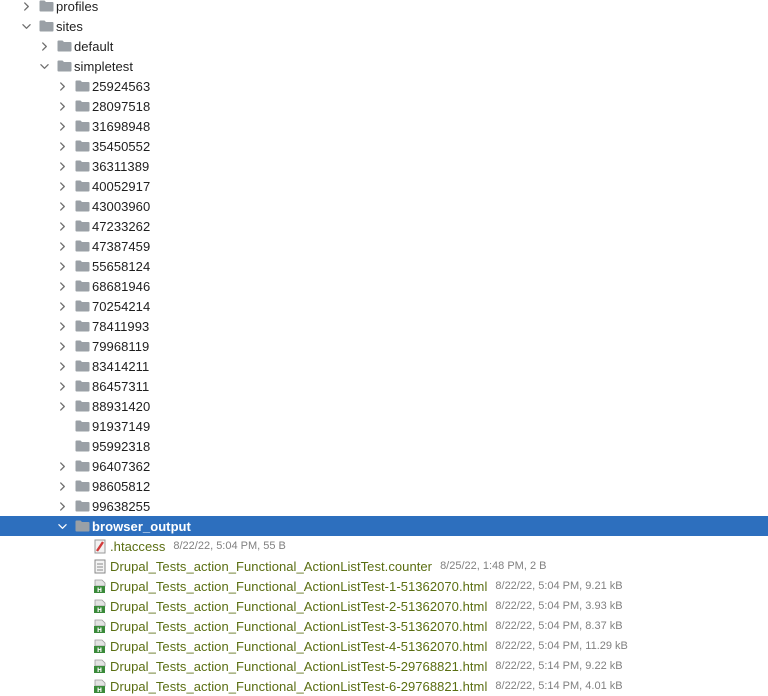 This screenshot has width=768, height=696. I want to click on folder-item: 91937149, so click(384, 426).